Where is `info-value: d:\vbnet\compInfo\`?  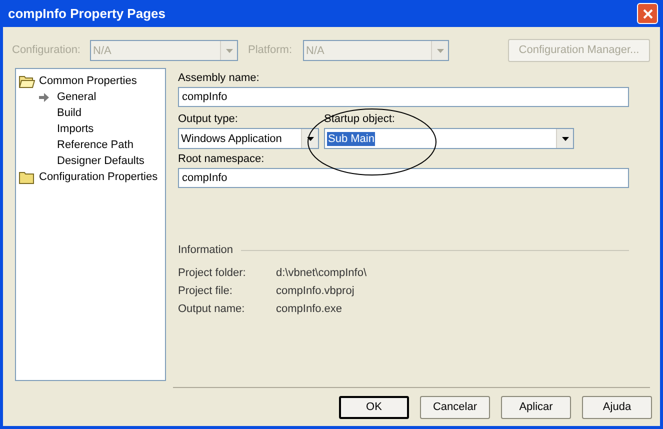 info-value: d:\vbnet\compInfo\ is located at coordinates (321, 274).